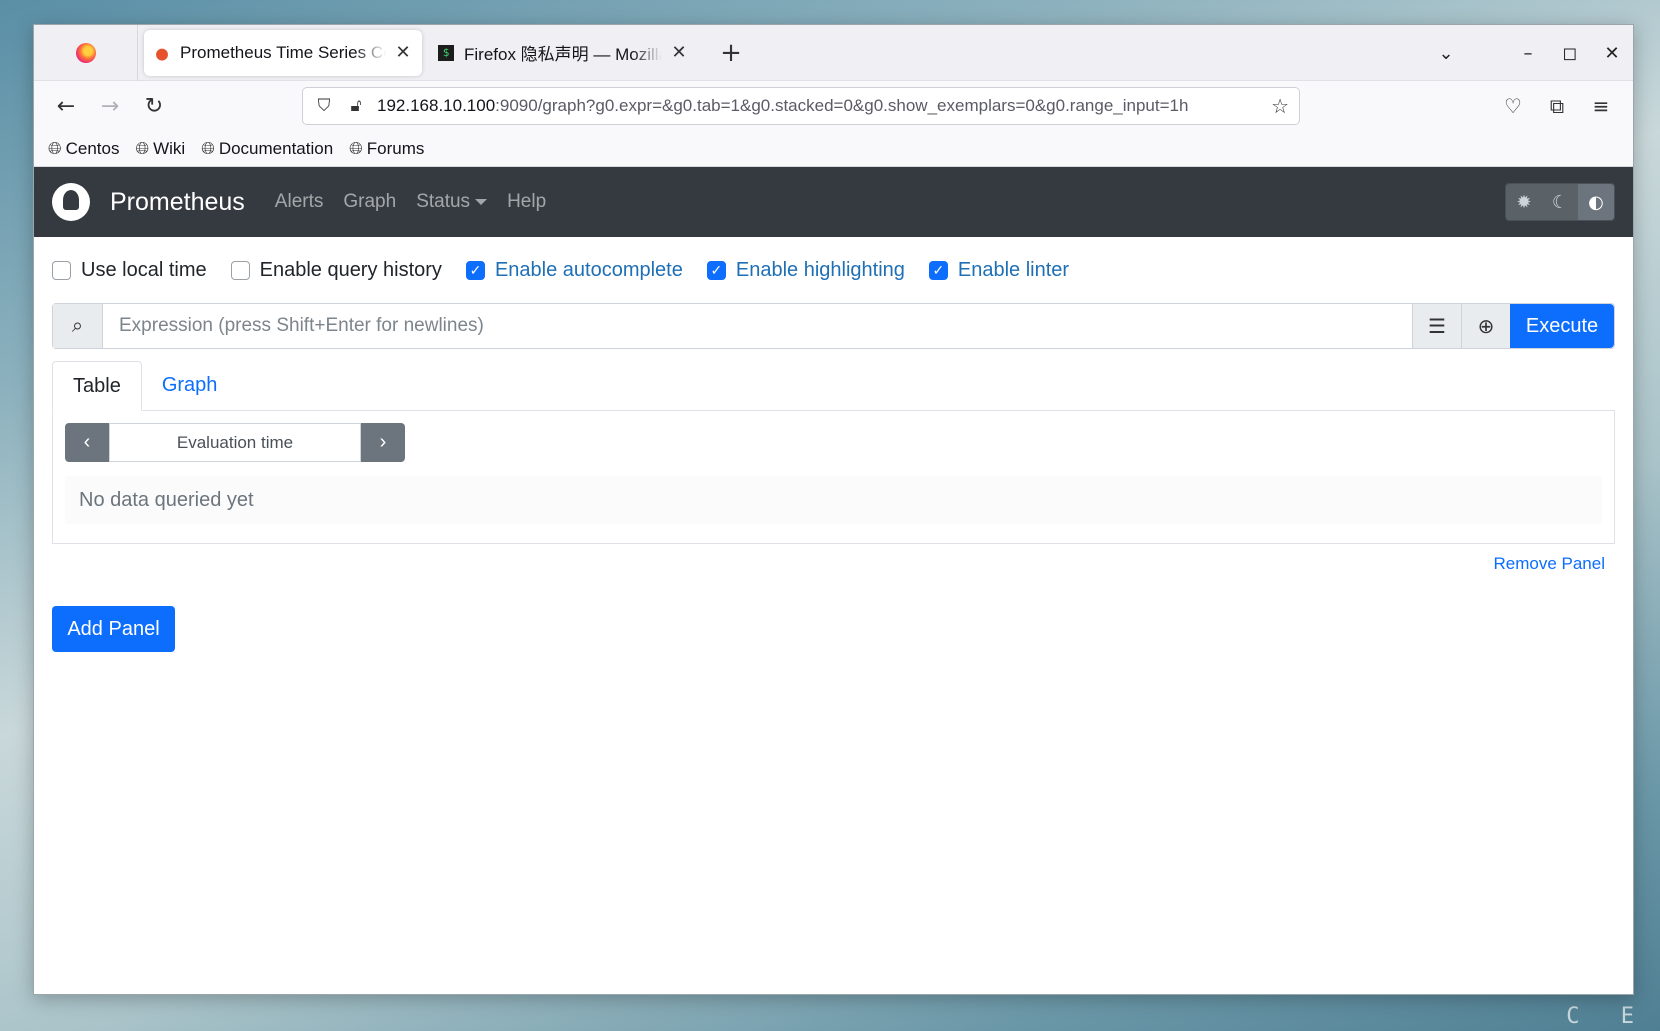 The image size is (1660, 1031). I want to click on firefox-logo-icon, so click(85, 52).